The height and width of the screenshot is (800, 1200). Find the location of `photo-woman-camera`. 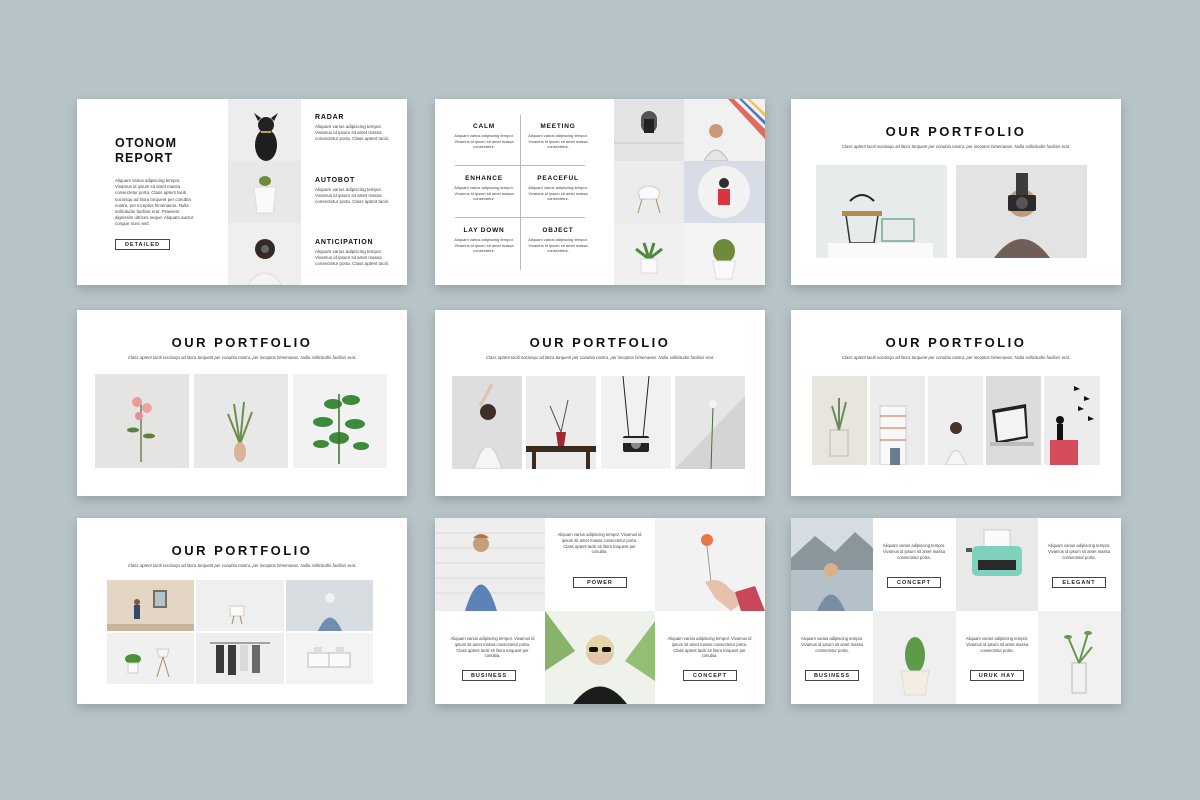

photo-woman-camera is located at coordinates (264, 254).